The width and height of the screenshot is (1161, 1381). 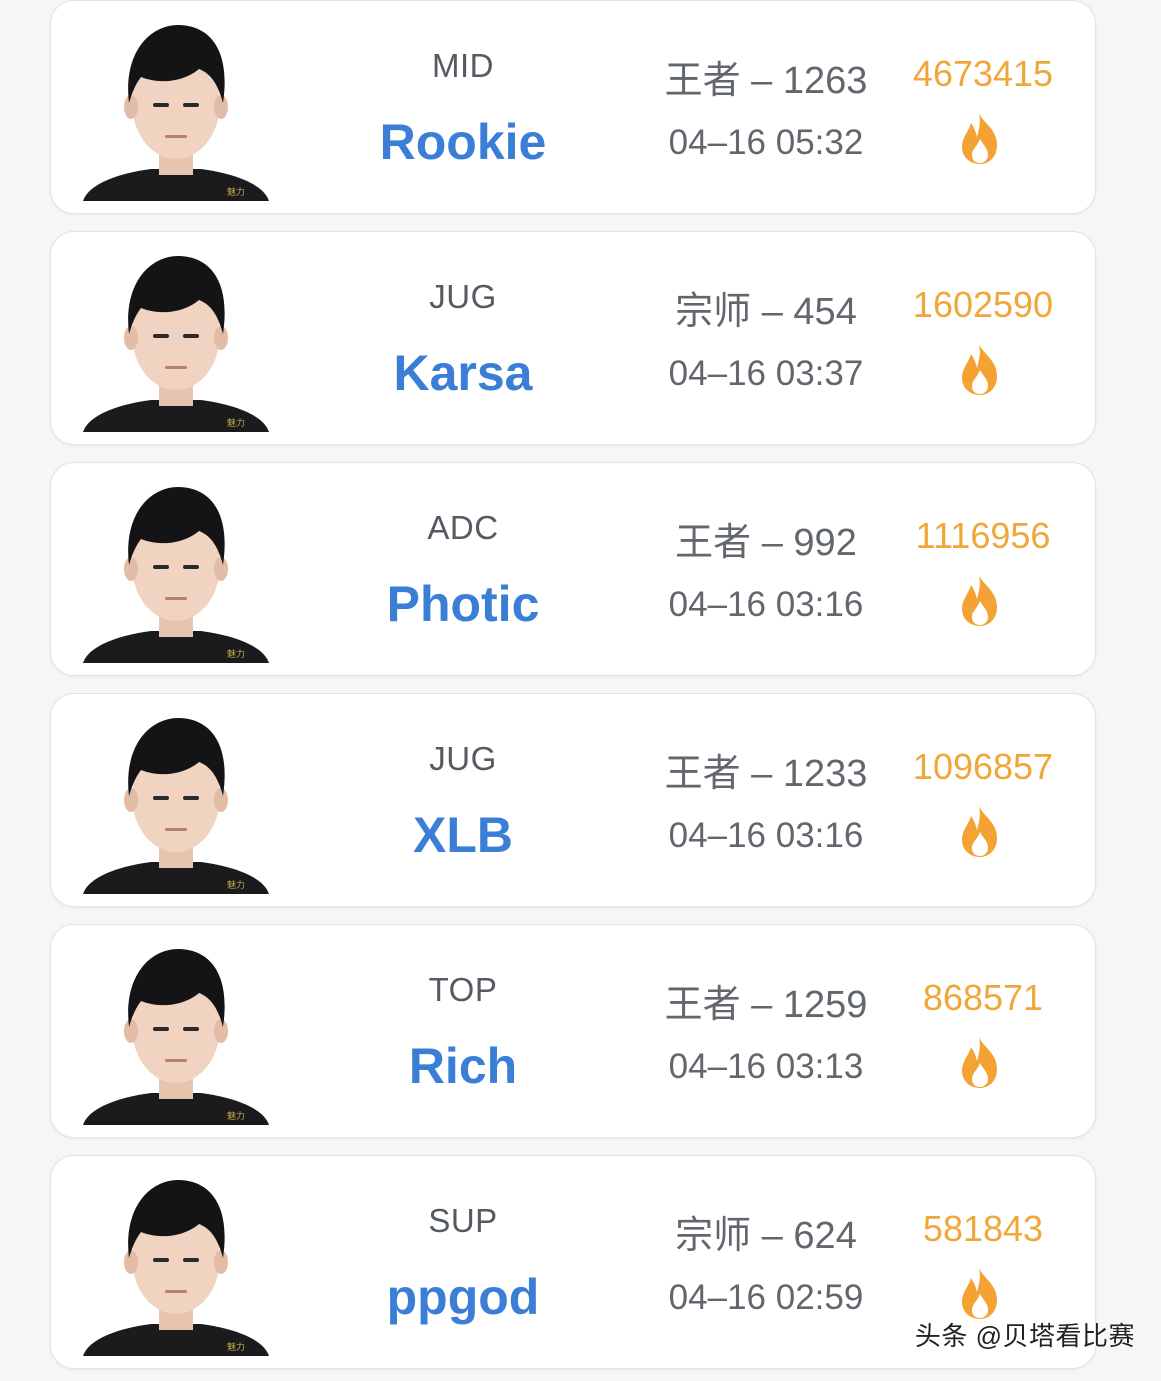 What do you see at coordinates (766, 142) in the screenshot?
I see `player-time: 04–16 05:32` at bounding box center [766, 142].